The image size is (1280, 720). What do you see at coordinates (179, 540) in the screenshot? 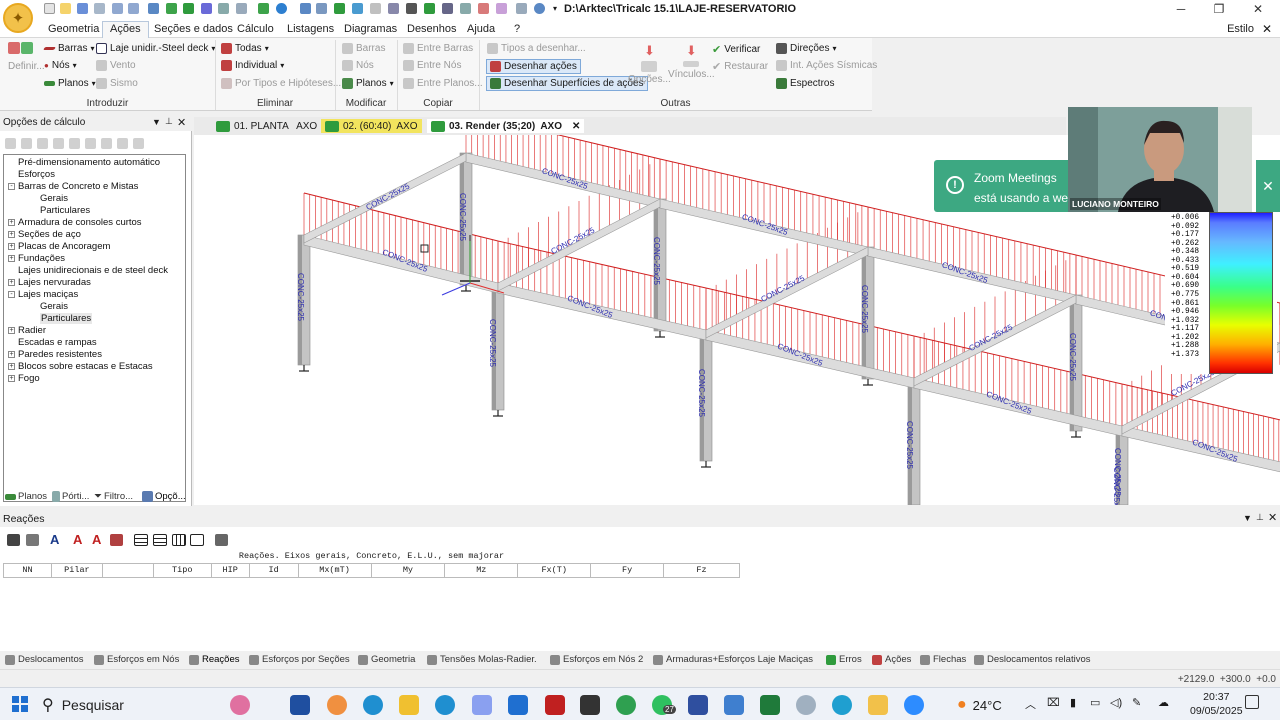
I see `columns-icon` at bounding box center [179, 540].